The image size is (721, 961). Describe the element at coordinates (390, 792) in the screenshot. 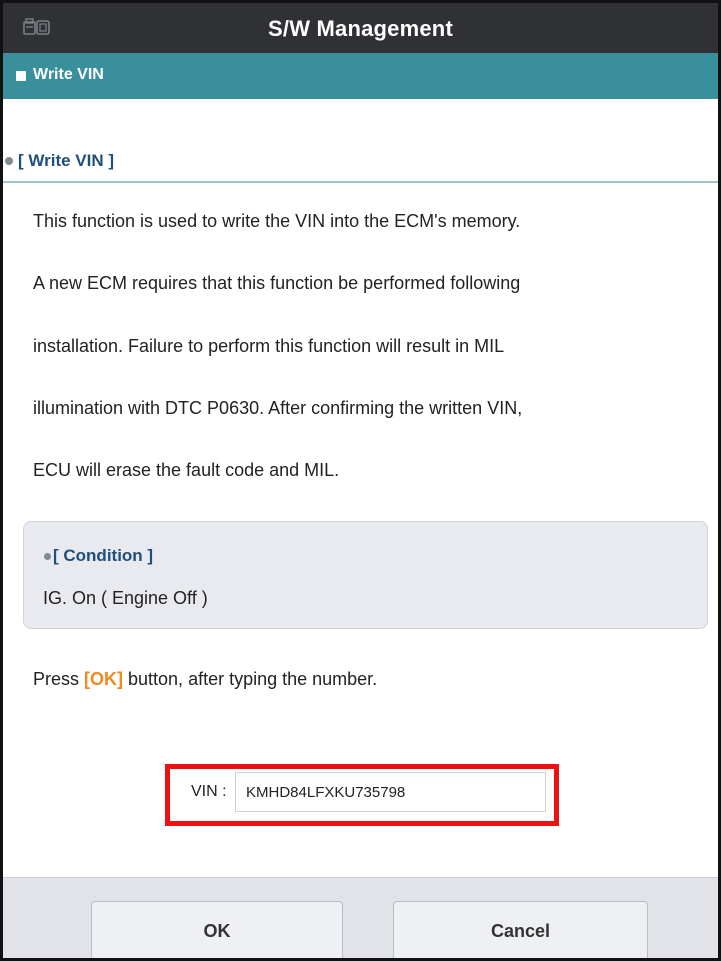

I see `vin-input` at that location.